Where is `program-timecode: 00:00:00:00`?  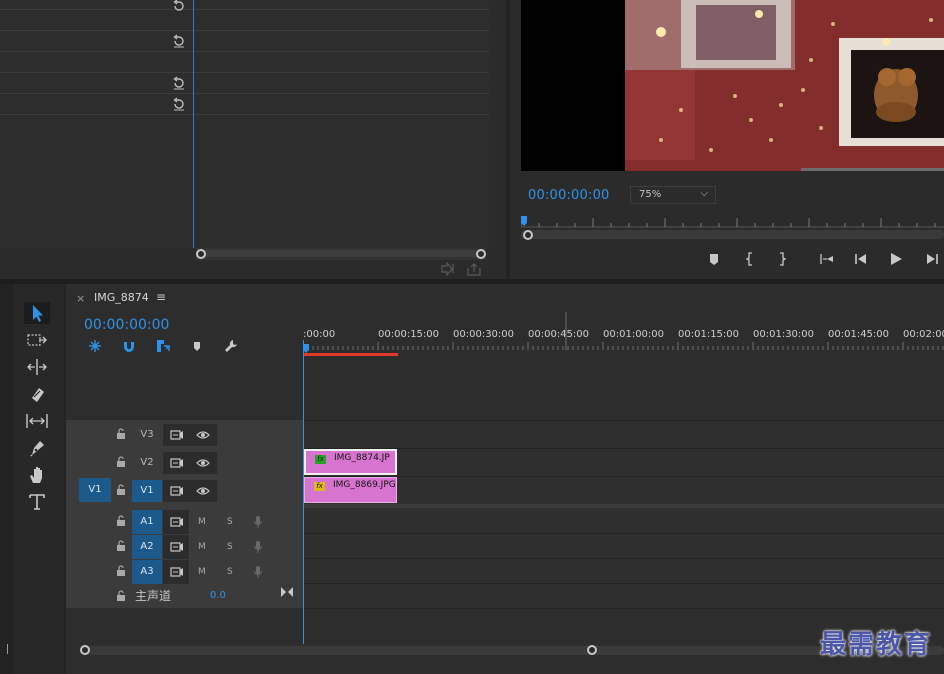 program-timecode: 00:00:00:00 is located at coordinates (569, 195).